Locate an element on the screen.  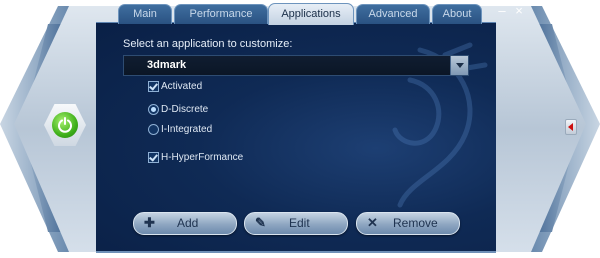
add-button-label: Add is located at coordinates (188, 223).